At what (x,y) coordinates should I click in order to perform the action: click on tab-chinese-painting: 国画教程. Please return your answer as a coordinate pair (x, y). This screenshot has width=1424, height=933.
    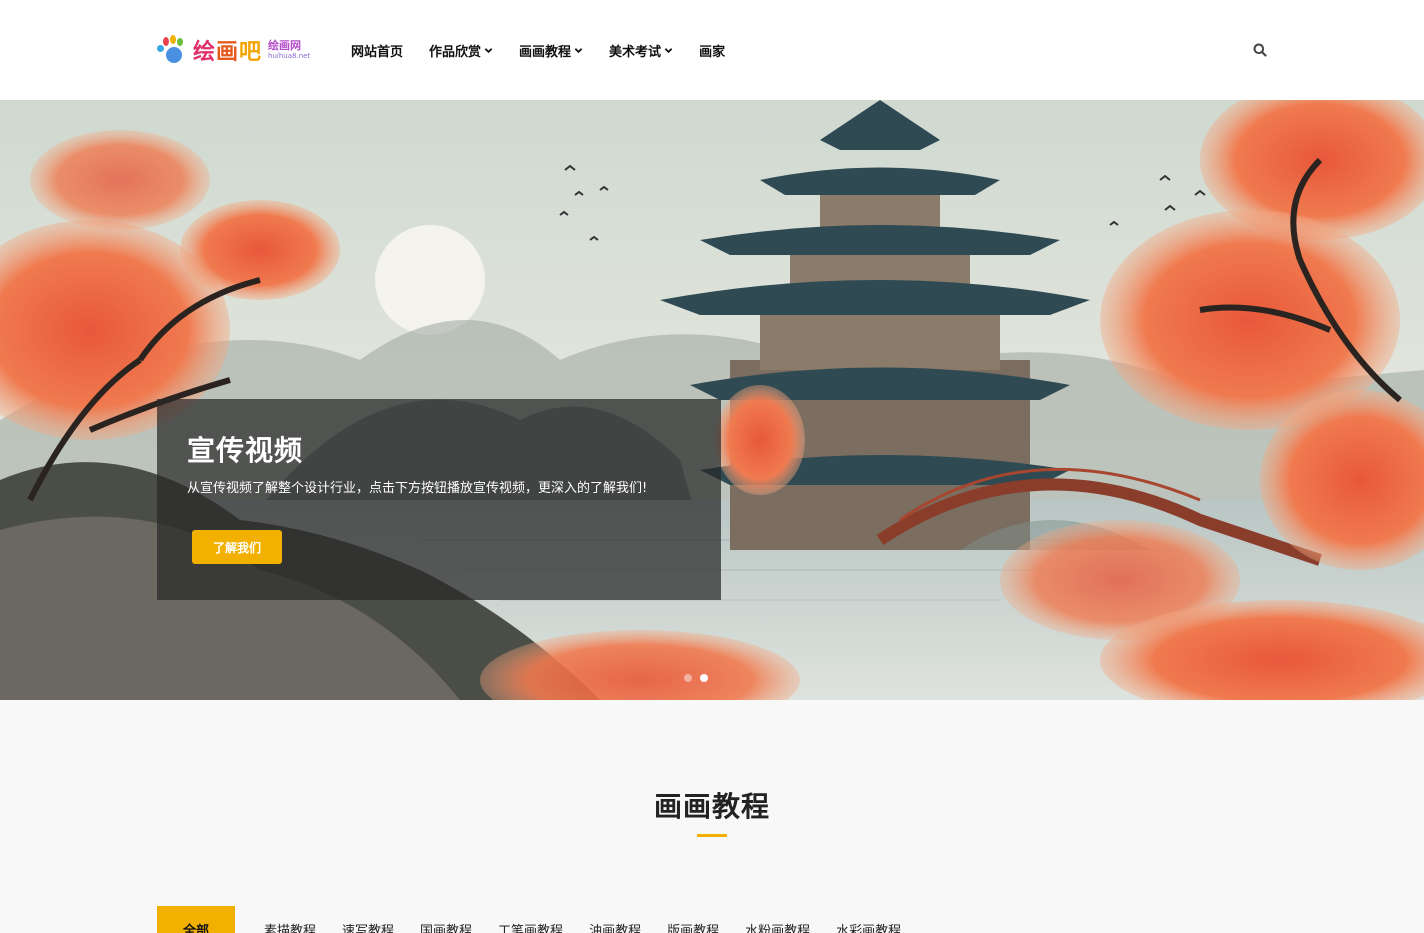
    Looking at the image, I should click on (446, 919).